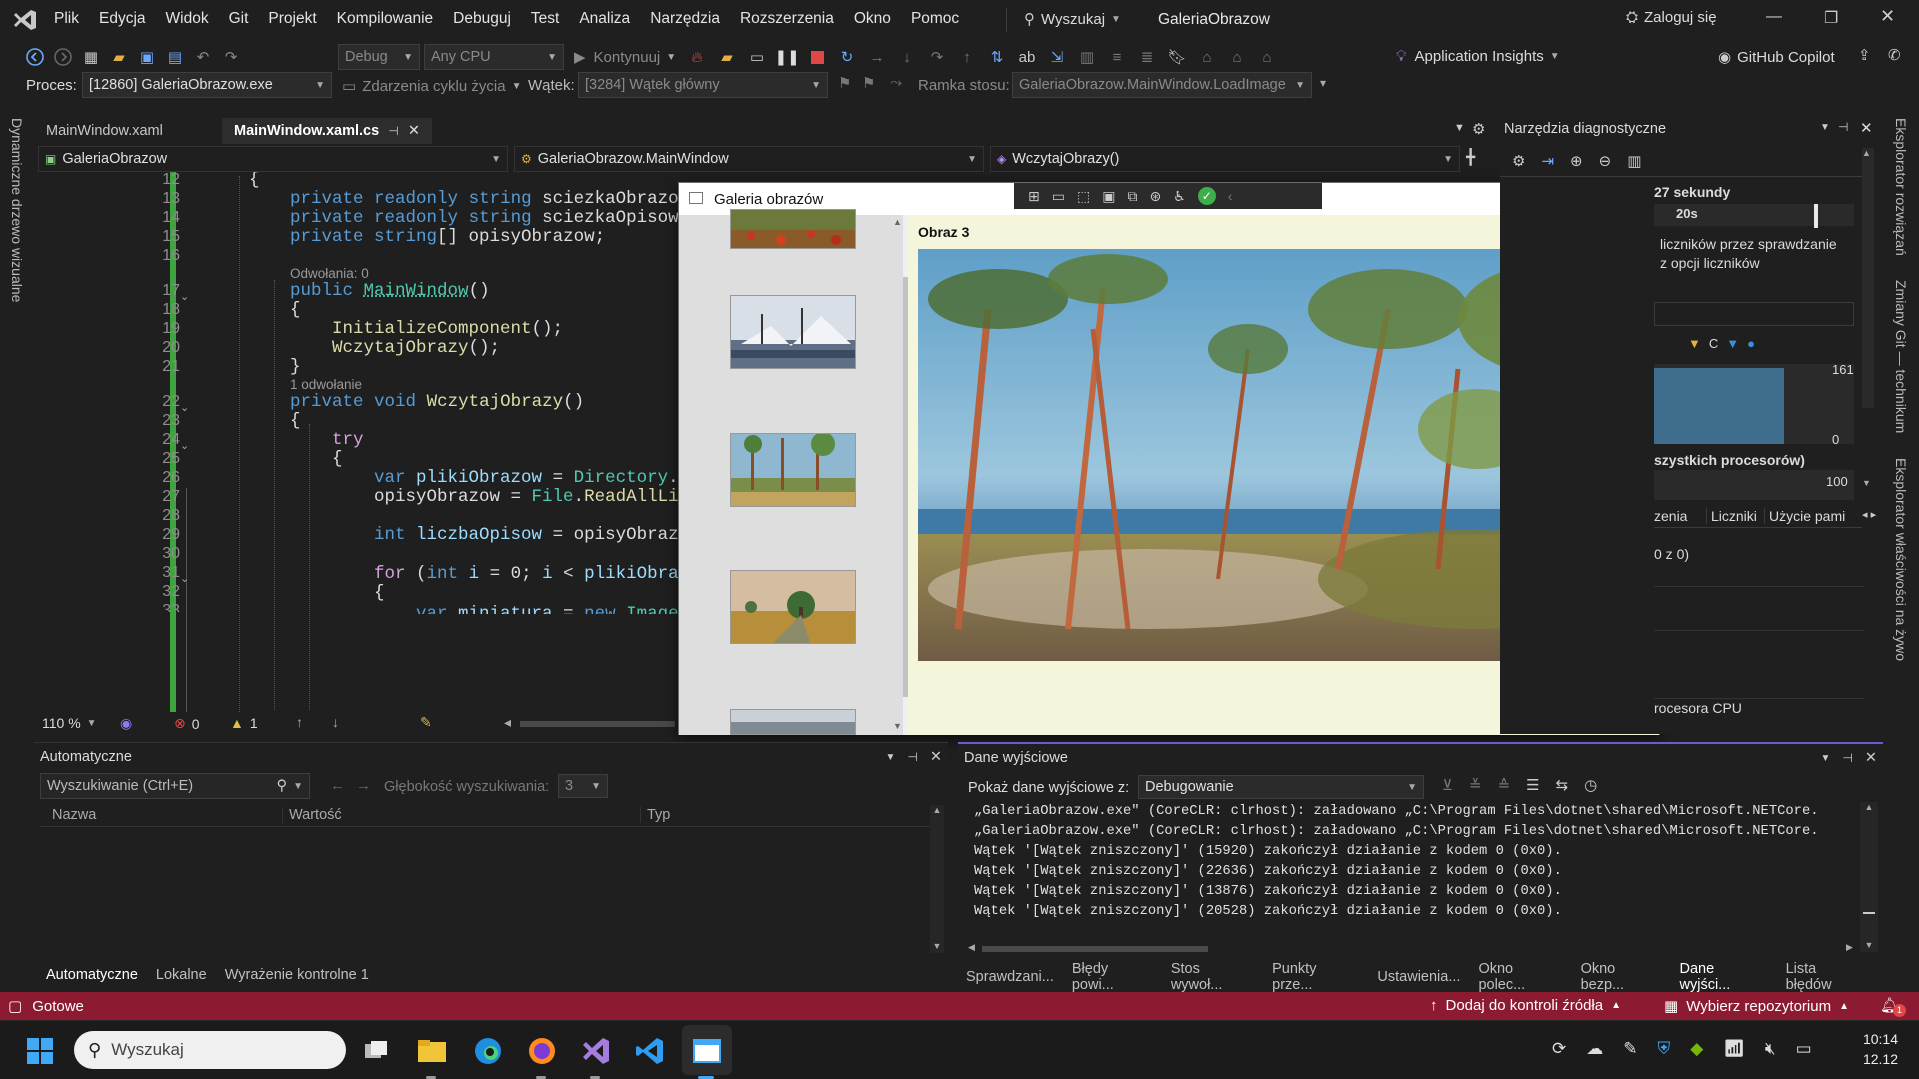 Image resolution: width=1919 pixels, height=1079 pixels. What do you see at coordinates (1117, 57) in the screenshot?
I see `comment-icon: ≡` at bounding box center [1117, 57].